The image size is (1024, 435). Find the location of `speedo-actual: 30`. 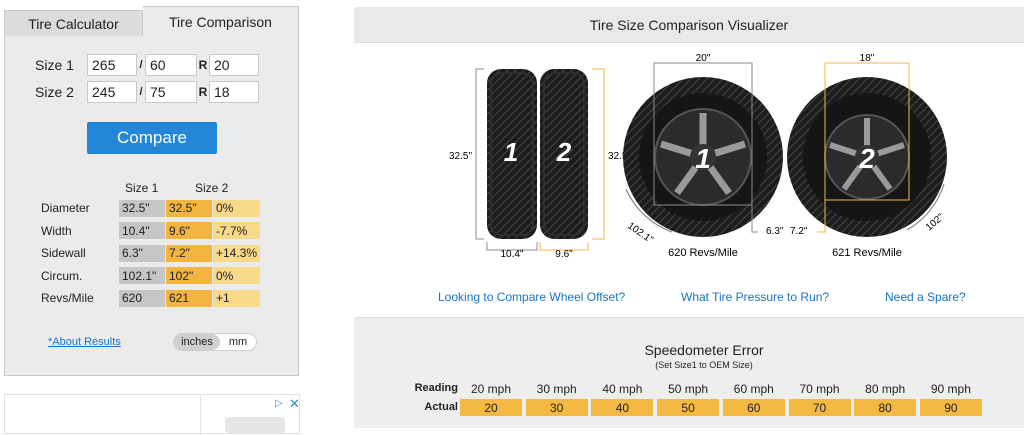

speedo-actual: 30 is located at coordinates (556, 407).